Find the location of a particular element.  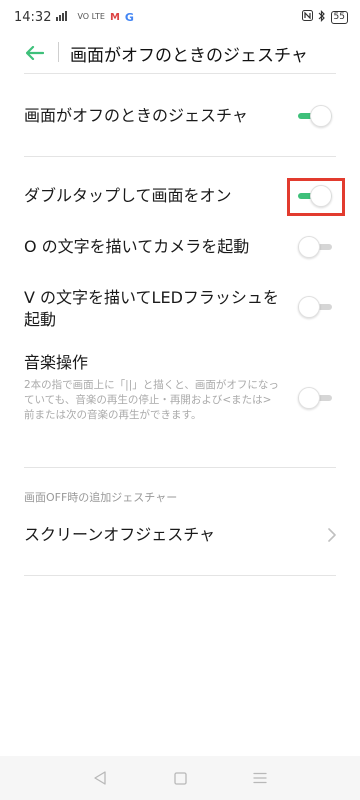

triangle-back-icon is located at coordinates (100, 778).